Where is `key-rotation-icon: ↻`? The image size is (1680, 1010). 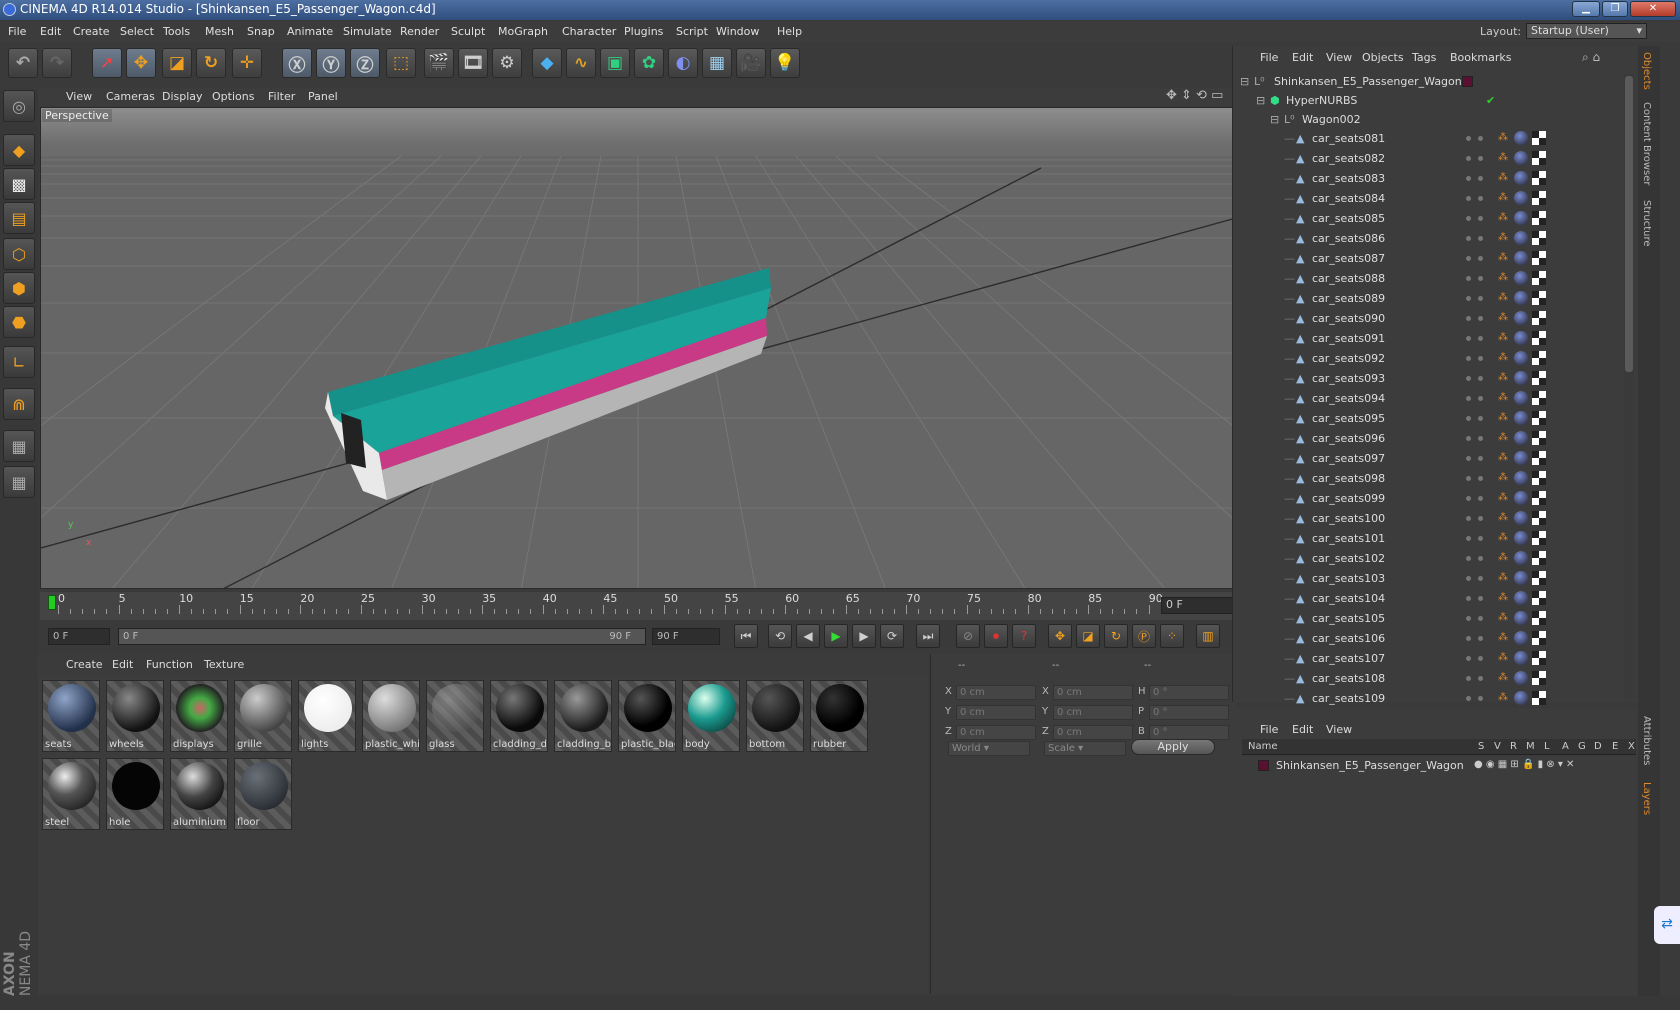
key-rotation-icon: ↻ is located at coordinates (1116, 636).